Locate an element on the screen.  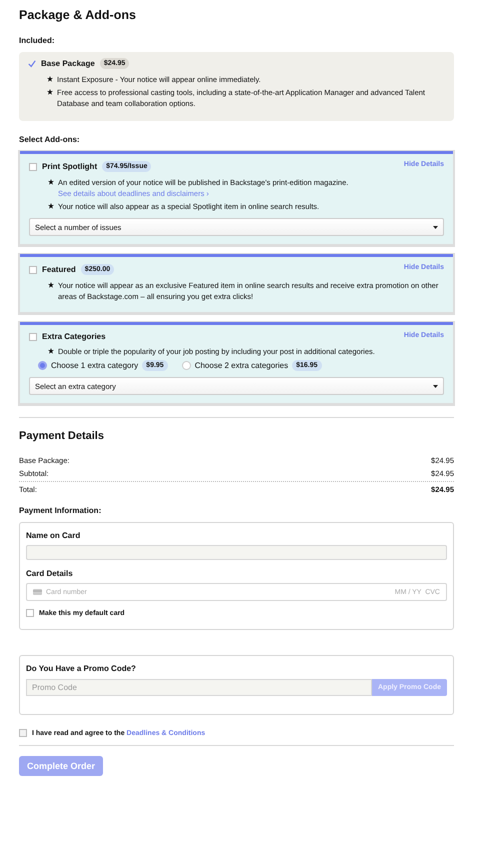
payment-info-label: Payment Information: is located at coordinates (60, 510).